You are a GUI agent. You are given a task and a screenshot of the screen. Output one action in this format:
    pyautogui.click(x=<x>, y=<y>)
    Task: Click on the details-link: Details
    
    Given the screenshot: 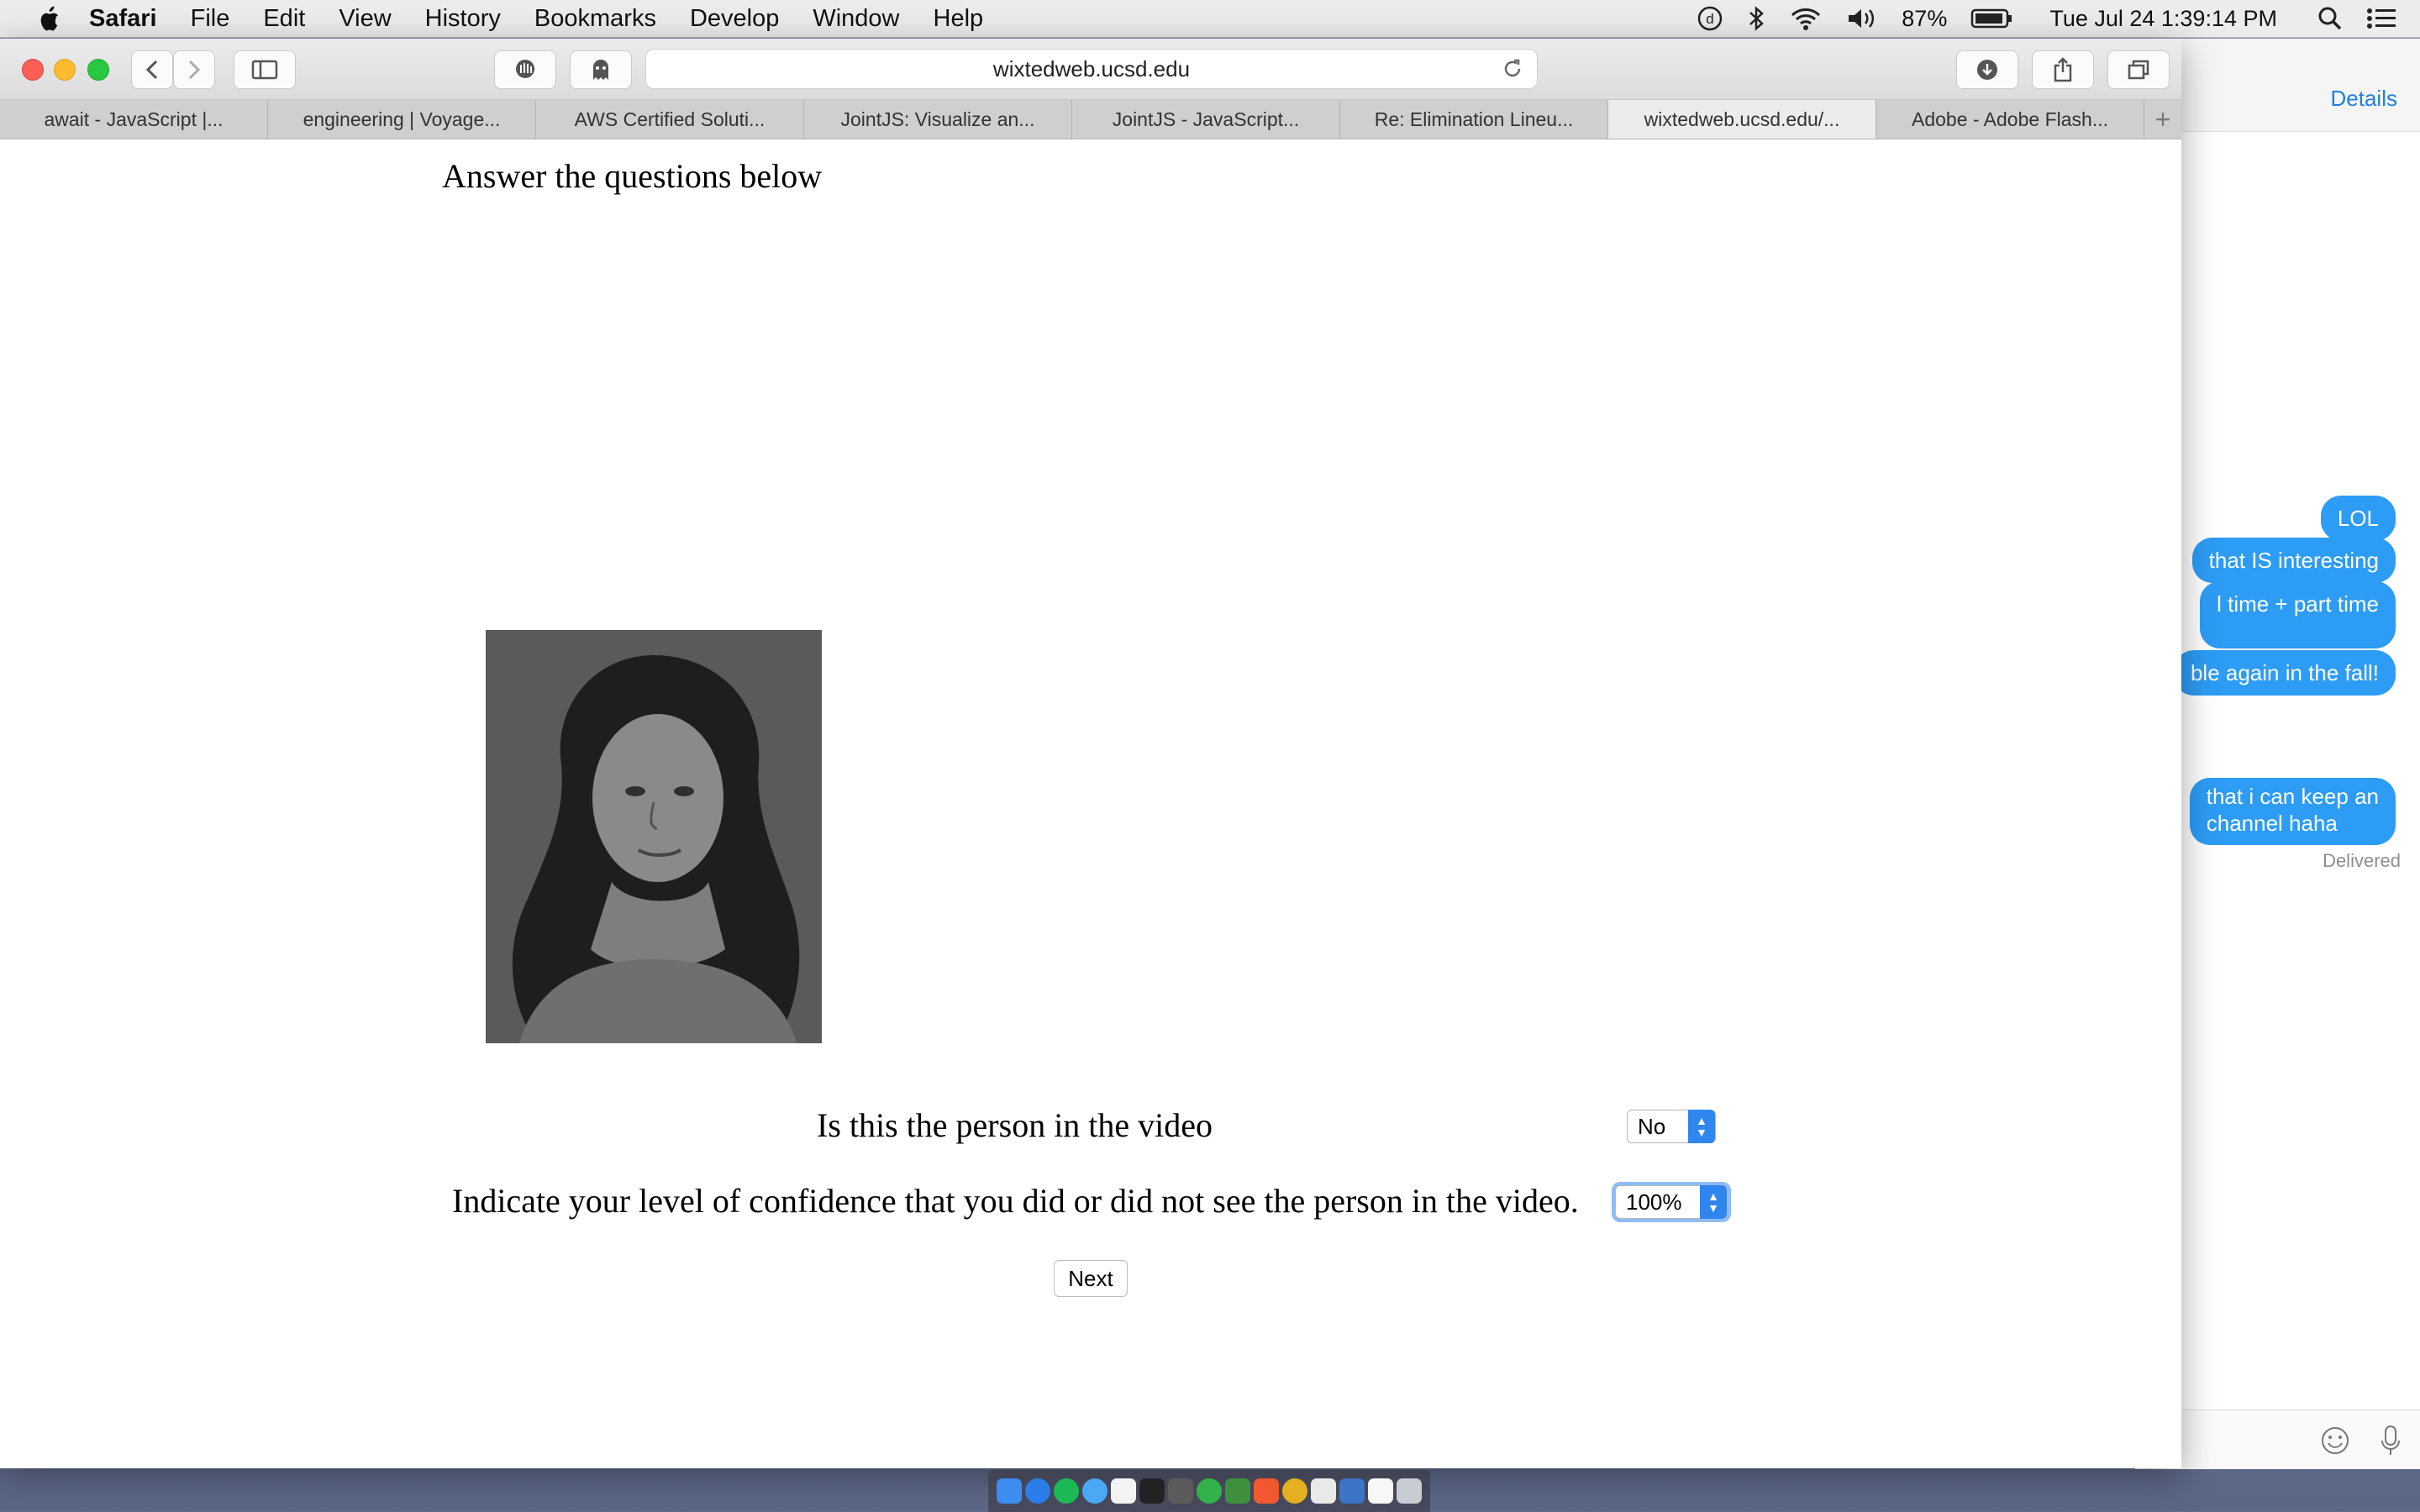 What is the action you would take?
    pyautogui.click(x=2364, y=99)
    